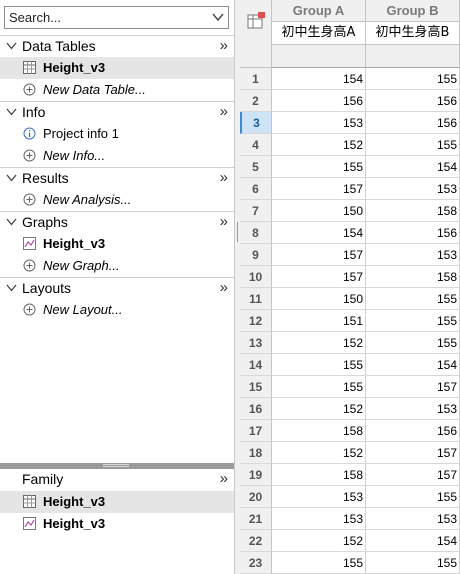 The image size is (460, 574). Describe the element at coordinates (256, 343) in the screenshot. I see `row-number: 13` at that location.